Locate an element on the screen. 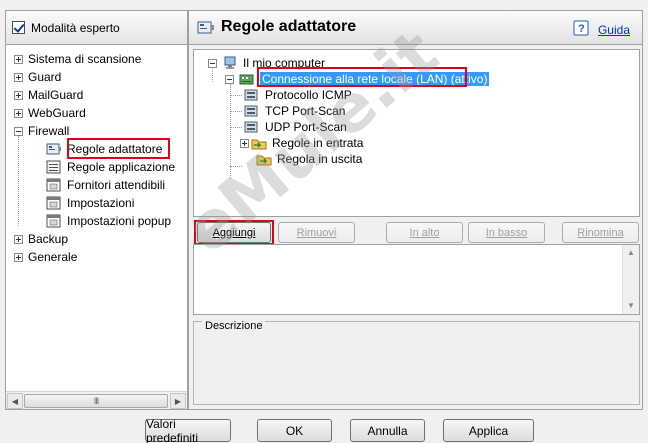 The image size is (648, 443). tree-item-firewall: Firewall is located at coordinates (41, 131).